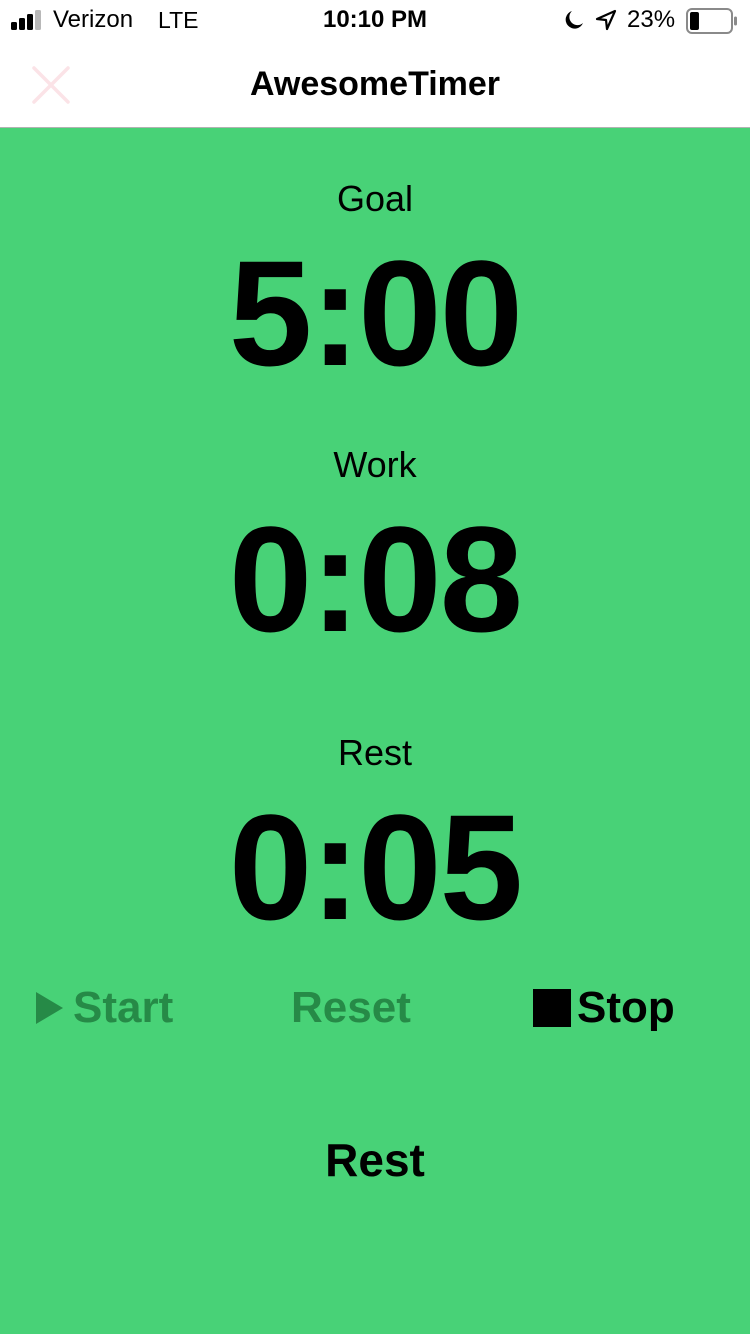  Describe the element at coordinates (552, 1008) in the screenshot. I see `stop-icon` at that location.